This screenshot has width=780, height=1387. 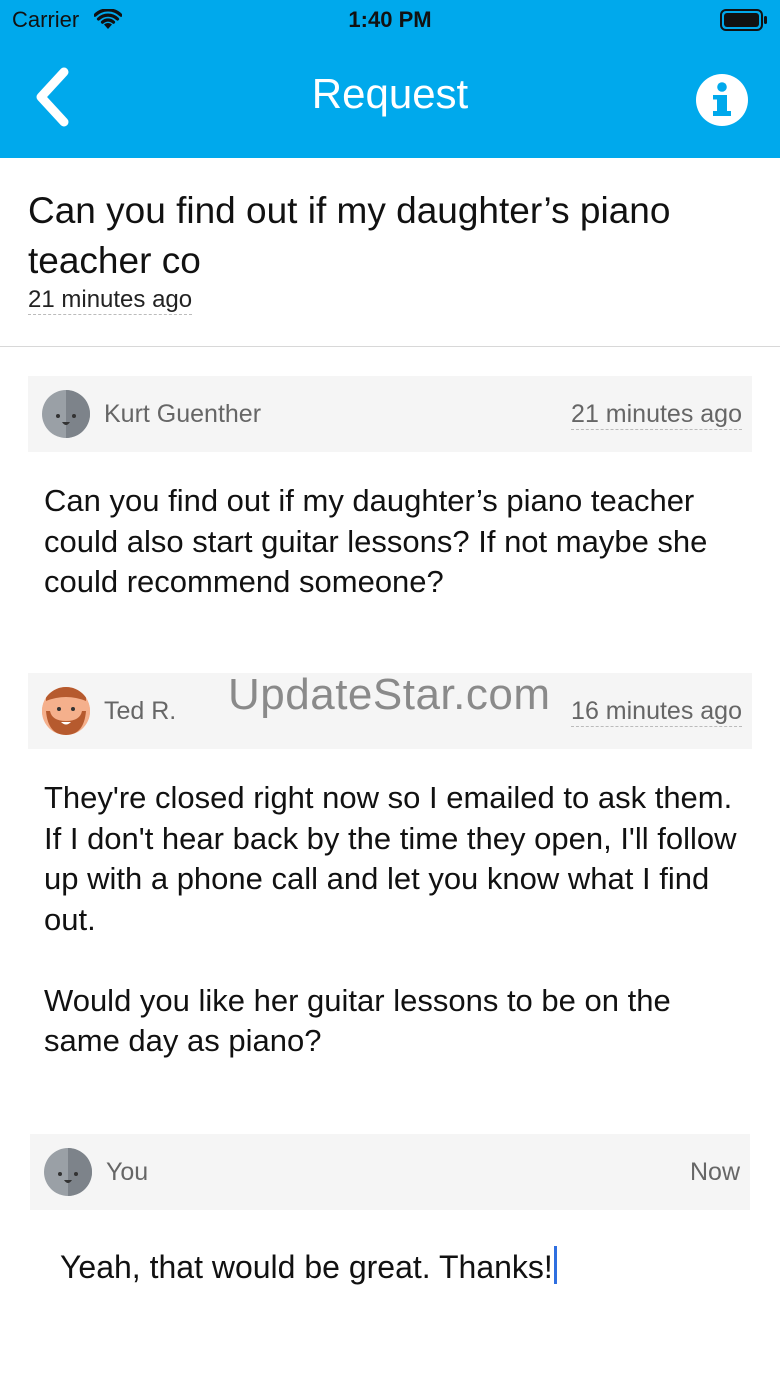 I want to click on text-cursor, so click(x=555, y=1265).